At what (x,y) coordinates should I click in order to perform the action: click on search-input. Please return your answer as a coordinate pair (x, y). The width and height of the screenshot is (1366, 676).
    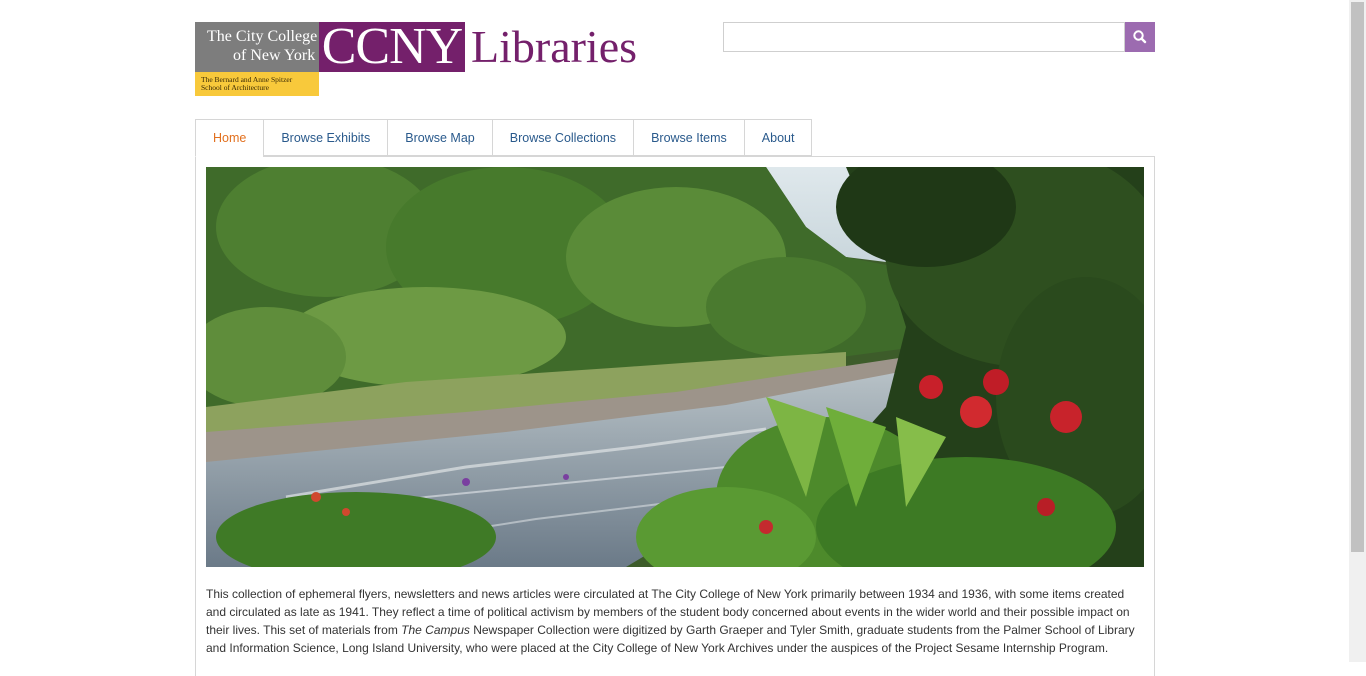
    Looking at the image, I should click on (924, 37).